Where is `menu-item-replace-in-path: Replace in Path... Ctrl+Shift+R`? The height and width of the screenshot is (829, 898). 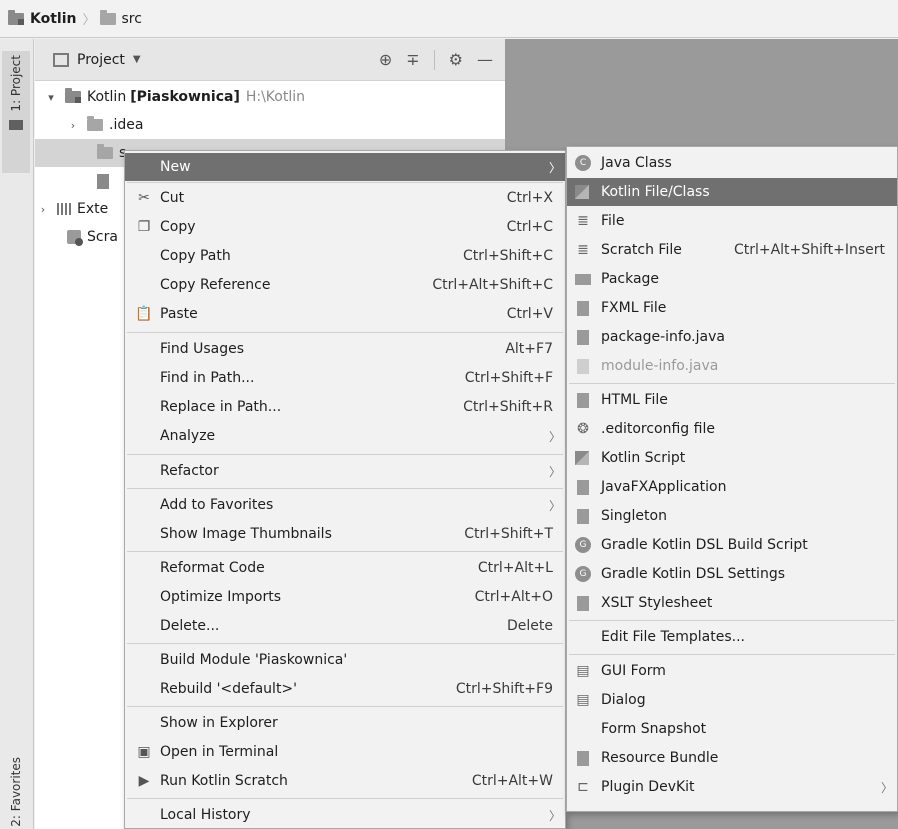
menu-item-replace-in-path: Replace in Path... Ctrl+Shift+R is located at coordinates (345, 407).